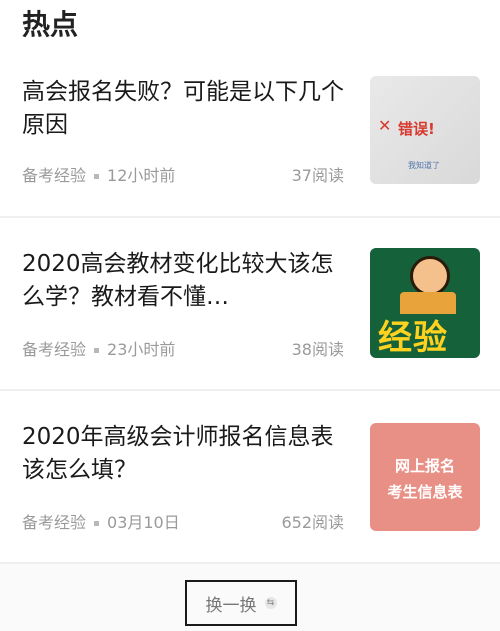 The height and width of the screenshot is (631, 500). I want to click on article-time: 12小时前, so click(141, 175).